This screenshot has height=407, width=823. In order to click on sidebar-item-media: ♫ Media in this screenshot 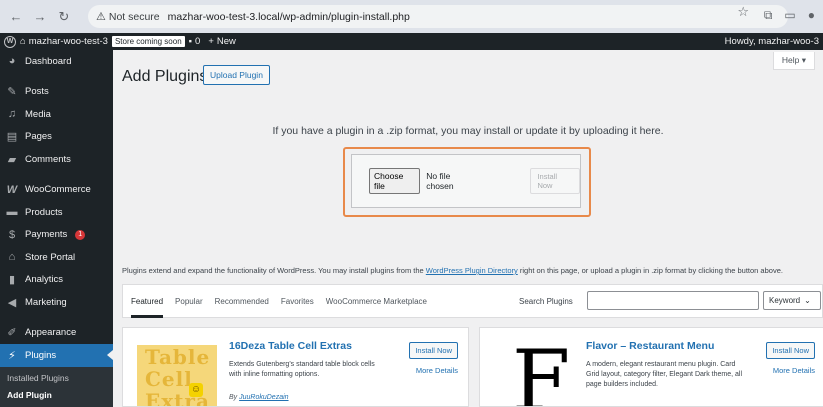, I will do `click(56, 114)`.